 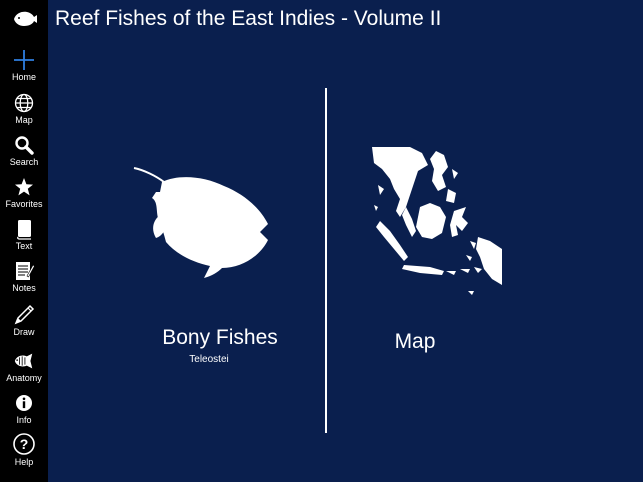 I want to click on map-panel: Map, so click(x=440, y=247).